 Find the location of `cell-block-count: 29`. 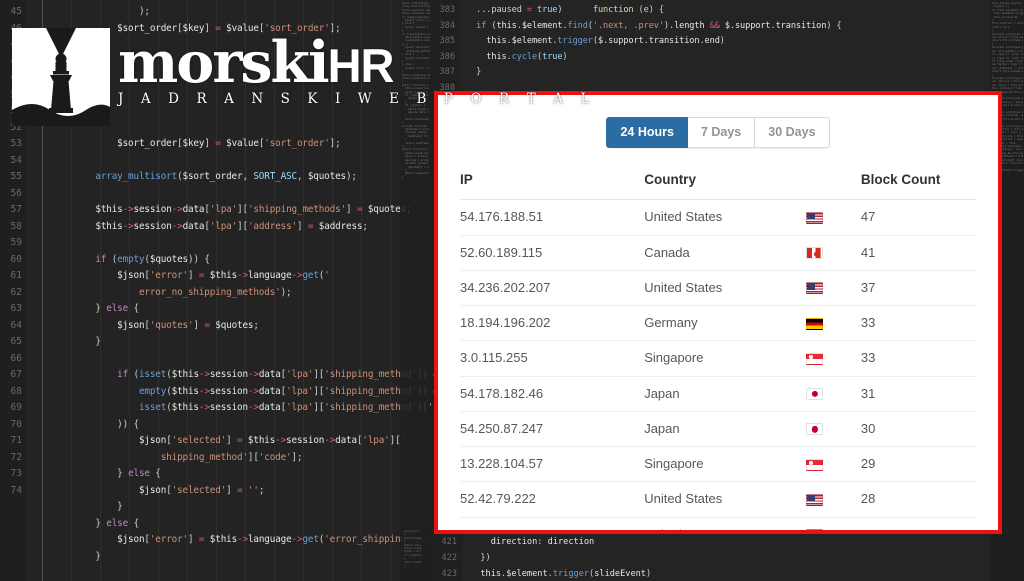

cell-block-count: 29 is located at coordinates (918, 464).